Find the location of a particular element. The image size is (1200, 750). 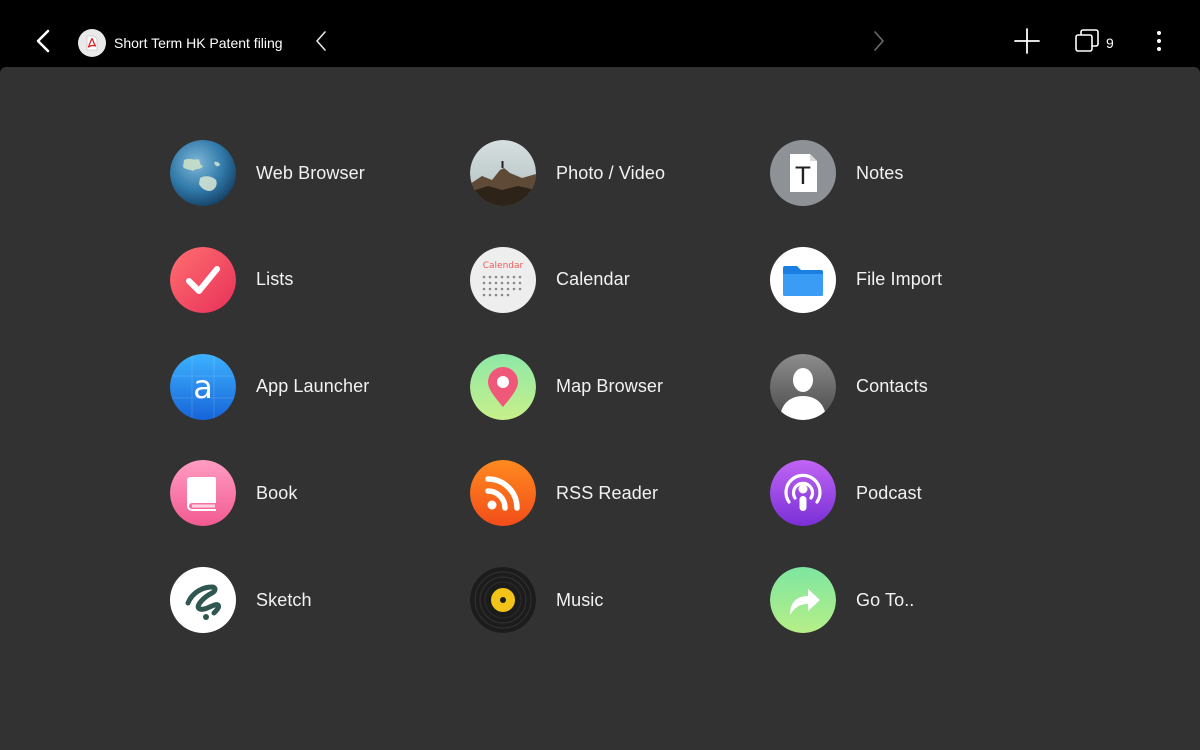

next-button is located at coordinates (879, 43).